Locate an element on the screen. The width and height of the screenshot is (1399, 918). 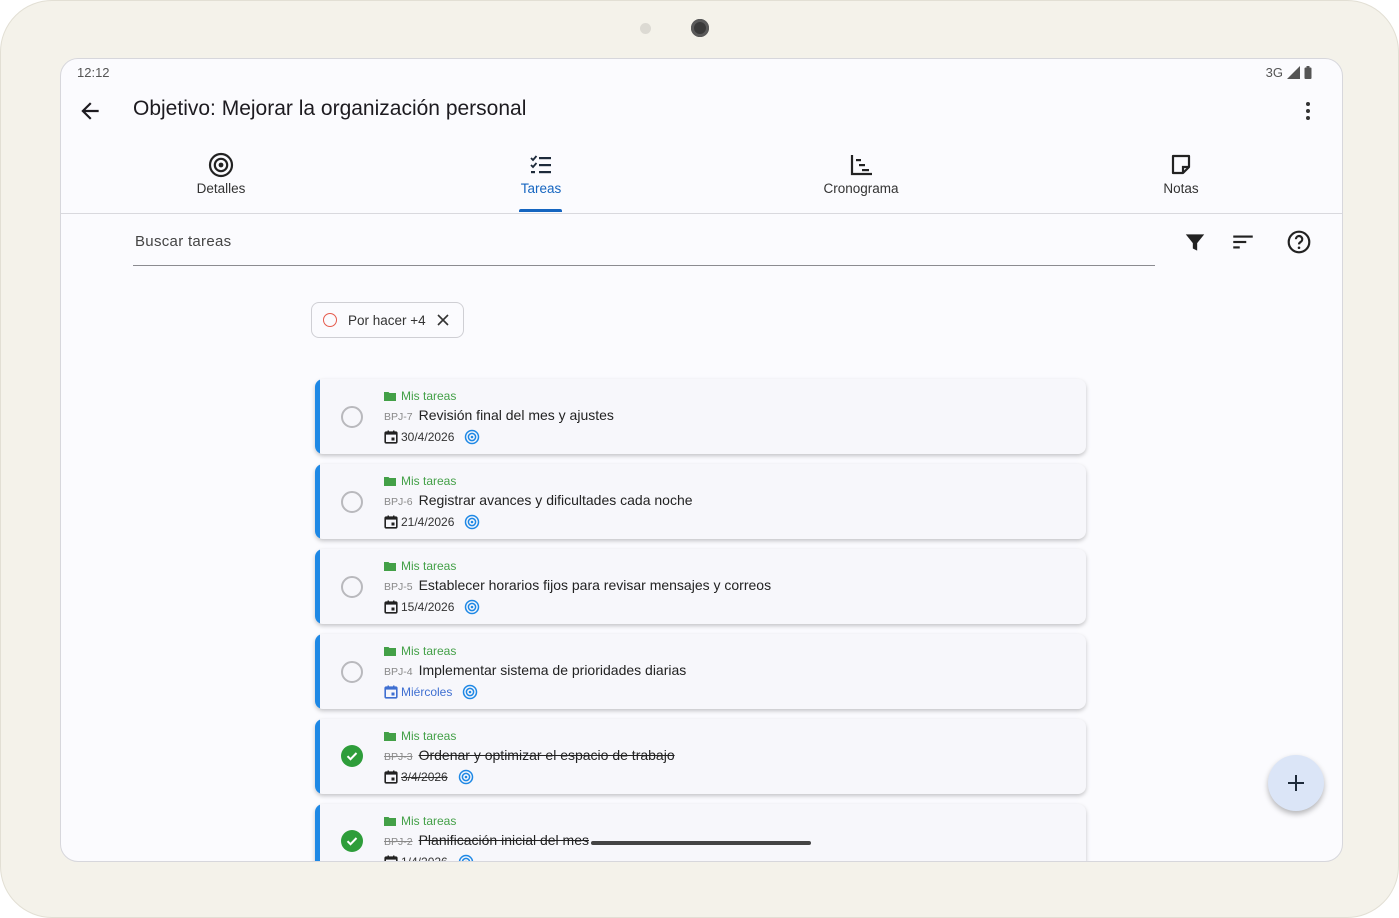
timeline-icon is located at coordinates (861, 165).